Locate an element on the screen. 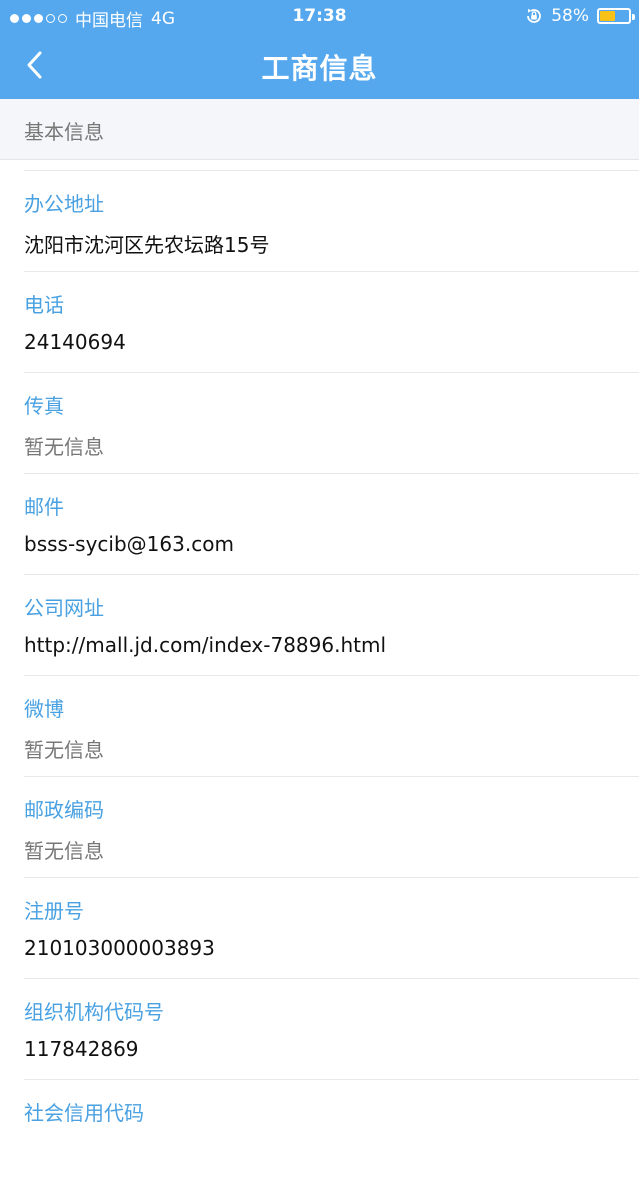 The width and height of the screenshot is (639, 1180). info-row-registration-number: 注册号 210103000003893 is located at coordinates (331, 927).